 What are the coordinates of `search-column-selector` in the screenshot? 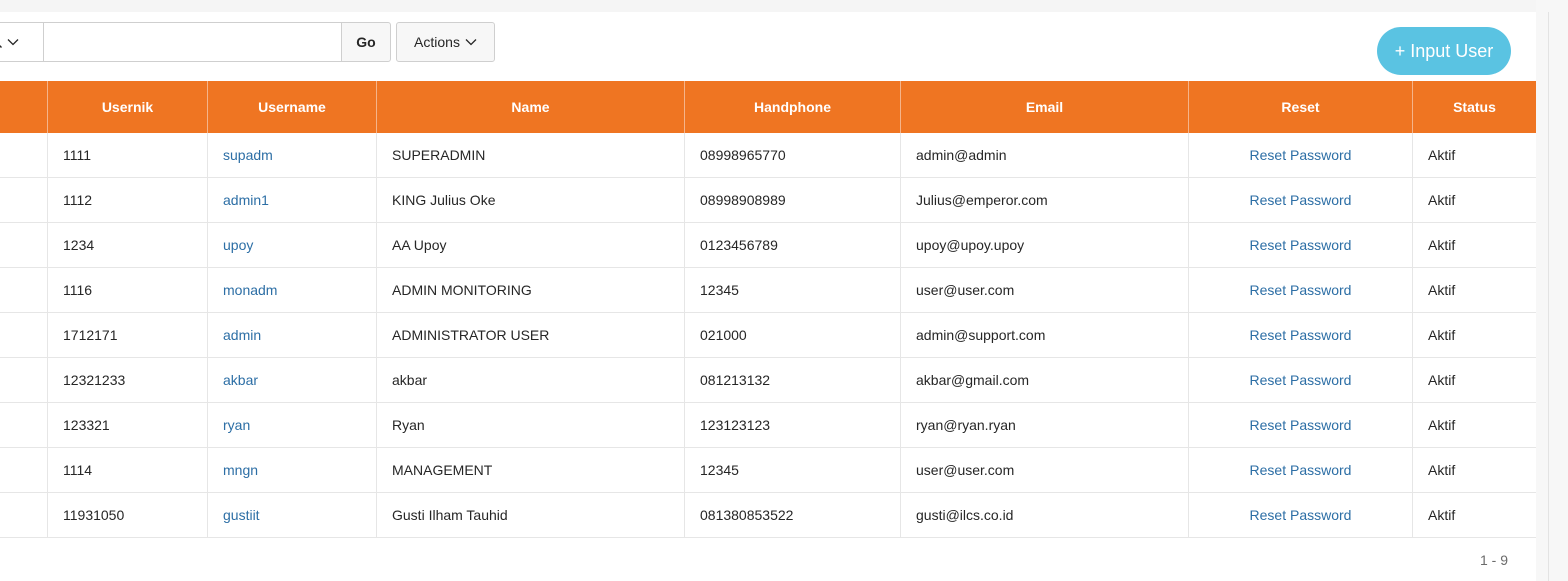 It's located at (22, 42).